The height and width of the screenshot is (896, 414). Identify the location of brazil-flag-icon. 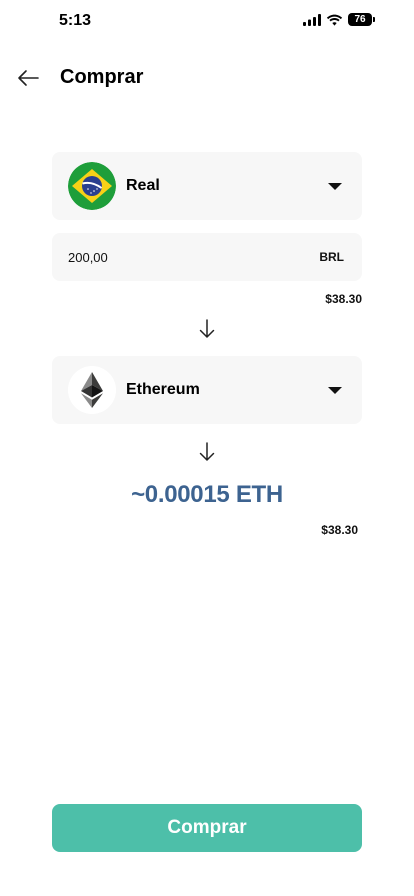
(92, 186).